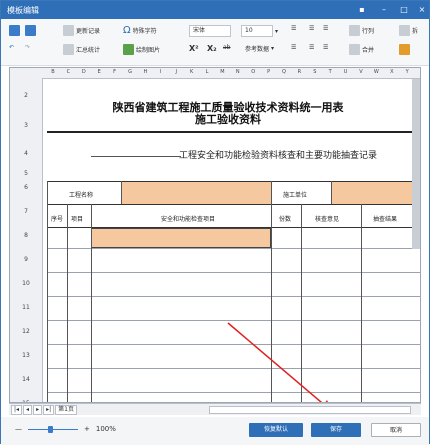  What do you see at coordinates (115, 72) in the screenshot?
I see `column-header-F: F` at bounding box center [115, 72].